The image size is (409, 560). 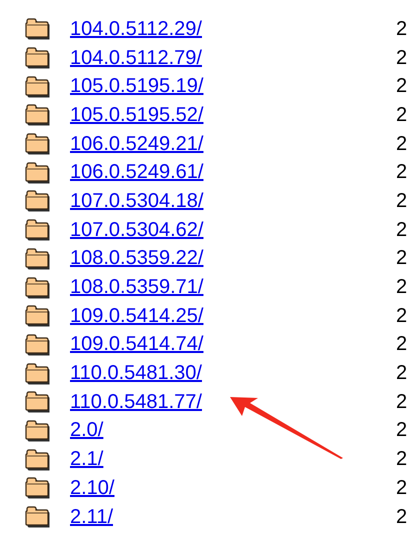 I want to click on folder-link: 108.0.5359.71/, so click(x=137, y=288).